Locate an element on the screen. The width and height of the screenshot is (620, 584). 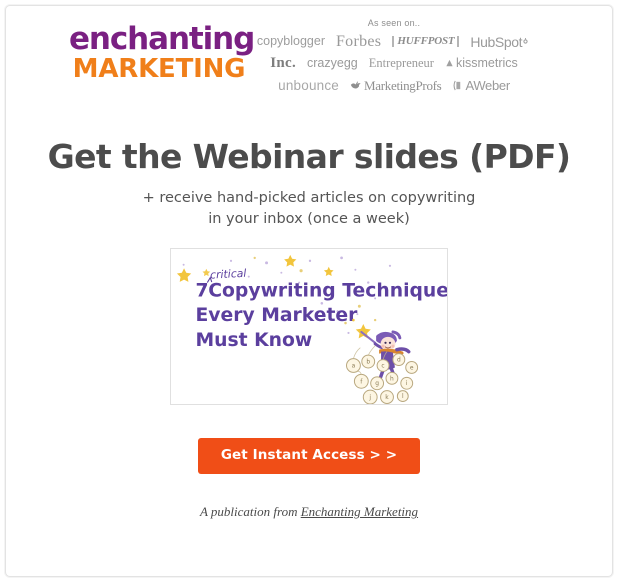
media-logo-huffpost: HUFFPOST is located at coordinates (426, 41).